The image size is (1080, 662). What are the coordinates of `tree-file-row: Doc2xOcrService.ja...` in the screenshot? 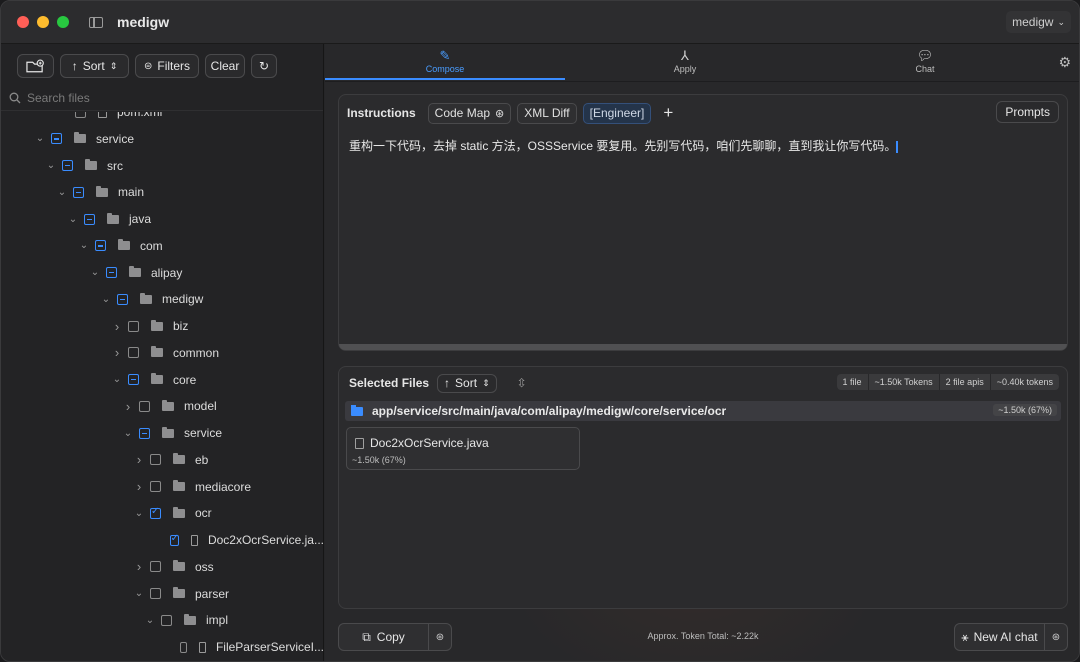 It's located at (162, 540).